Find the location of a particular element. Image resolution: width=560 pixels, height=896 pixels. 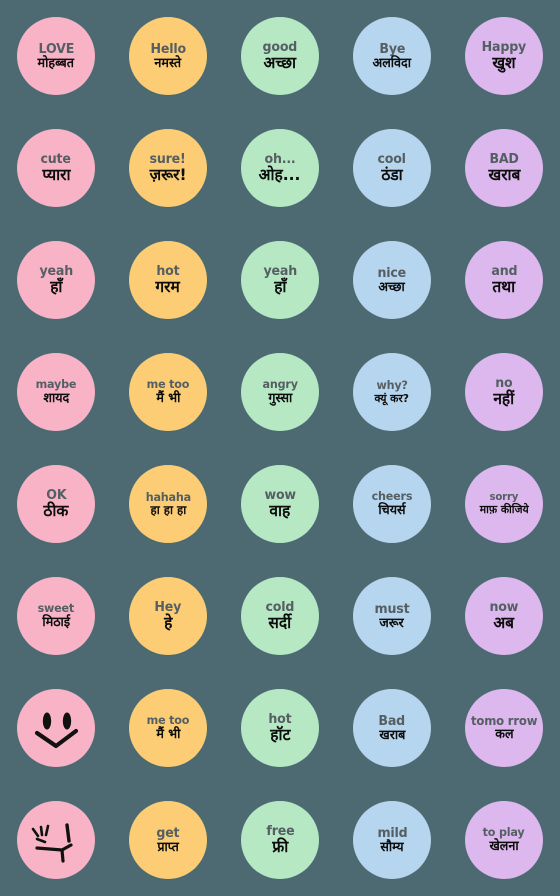

sticker-cell: cool ठंडा is located at coordinates (392, 168).